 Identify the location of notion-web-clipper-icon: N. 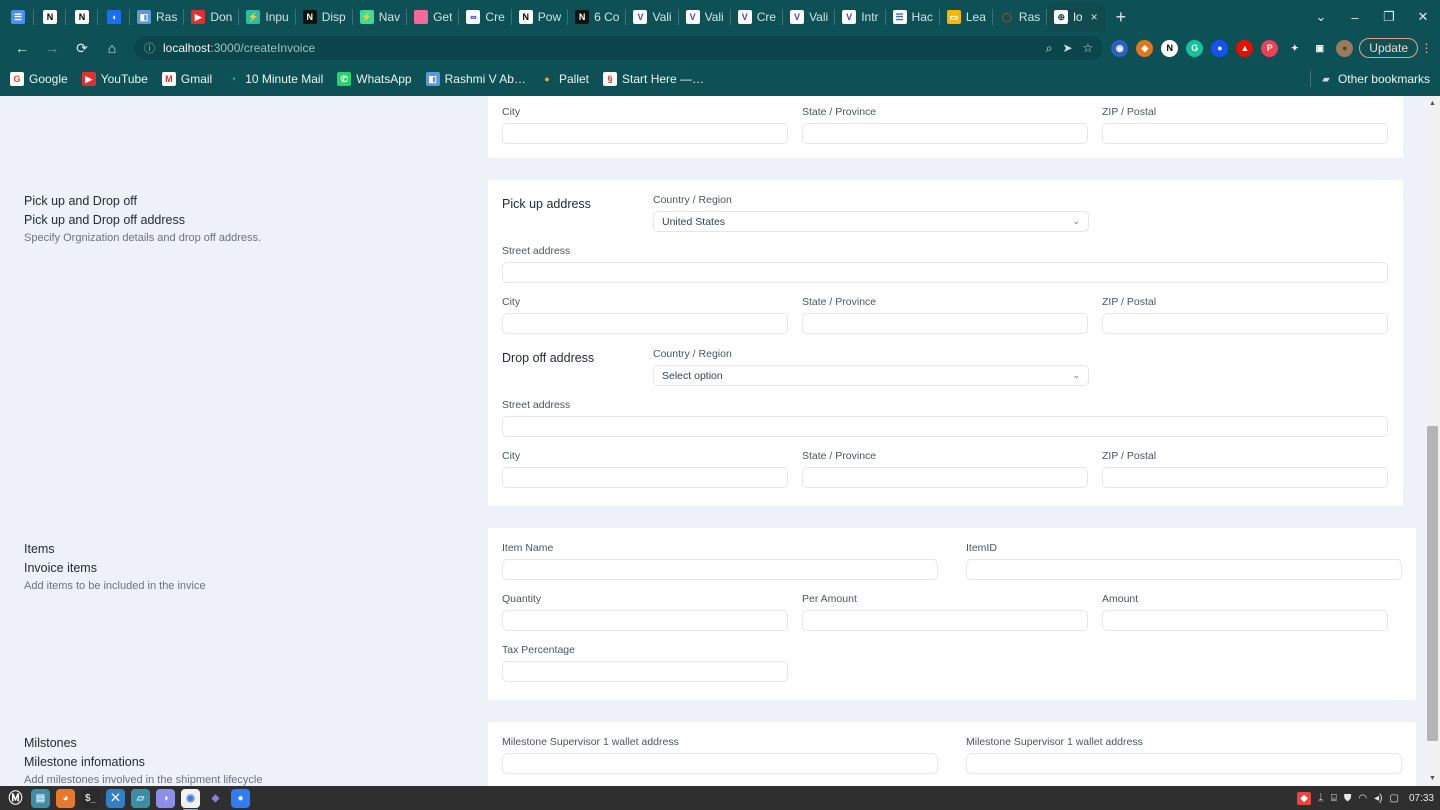
(1170, 48).